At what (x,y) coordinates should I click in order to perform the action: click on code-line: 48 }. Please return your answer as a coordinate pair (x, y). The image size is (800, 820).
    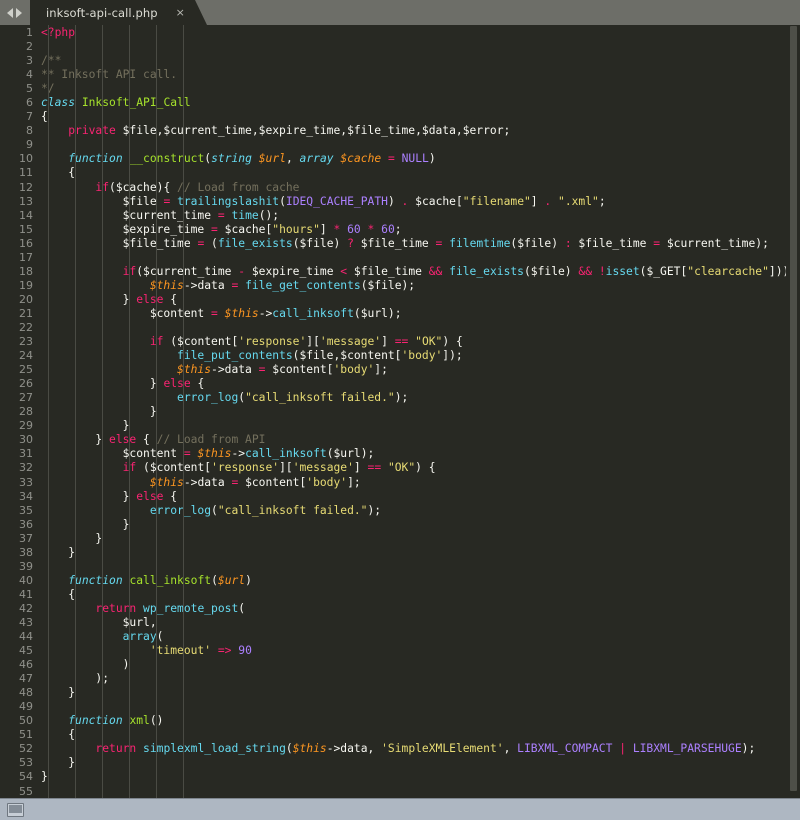
    Looking at the image, I should click on (400, 693).